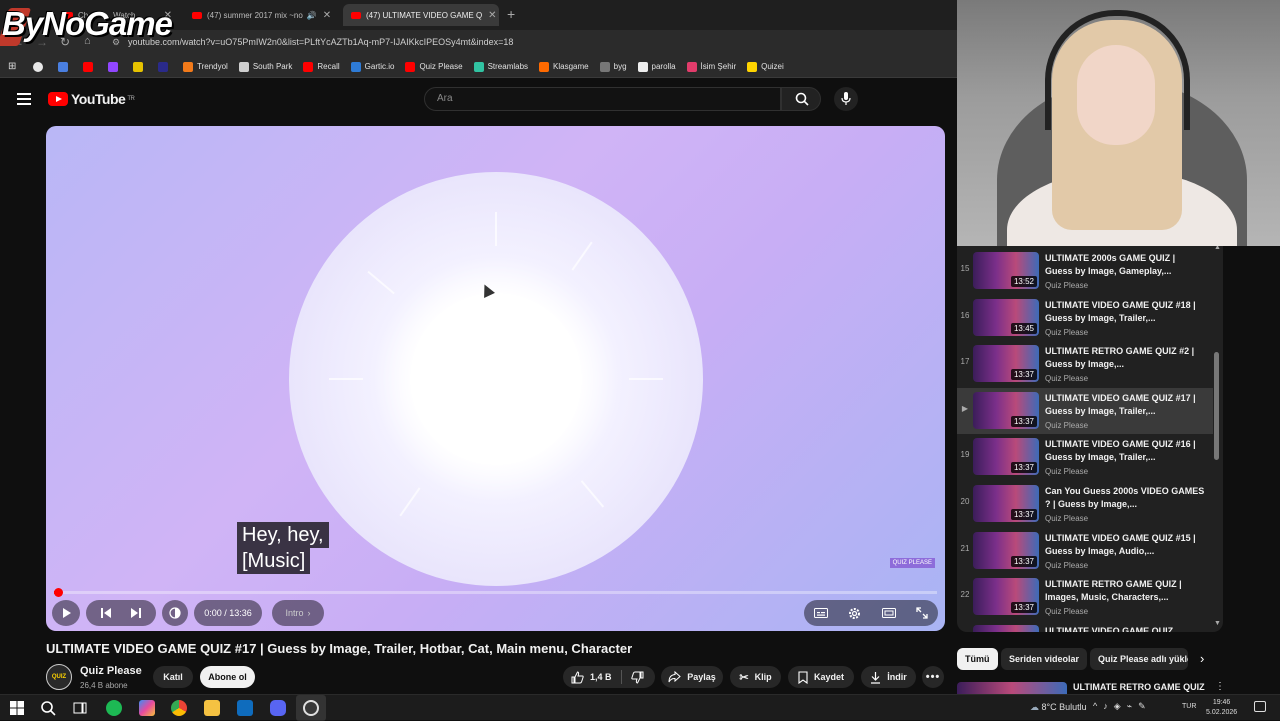  I want to click on volume-button, so click(175, 613).